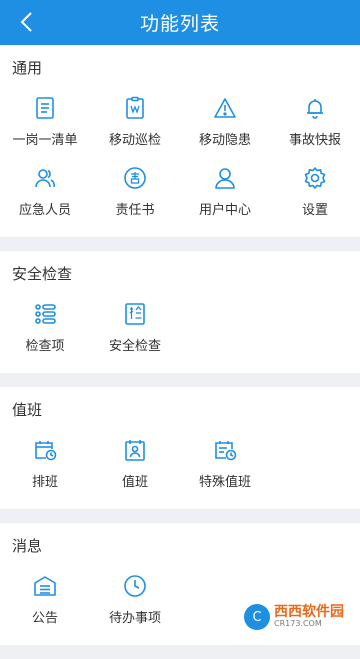 This screenshot has height=659, width=360. I want to click on section-title: 安全检查, so click(180, 274).